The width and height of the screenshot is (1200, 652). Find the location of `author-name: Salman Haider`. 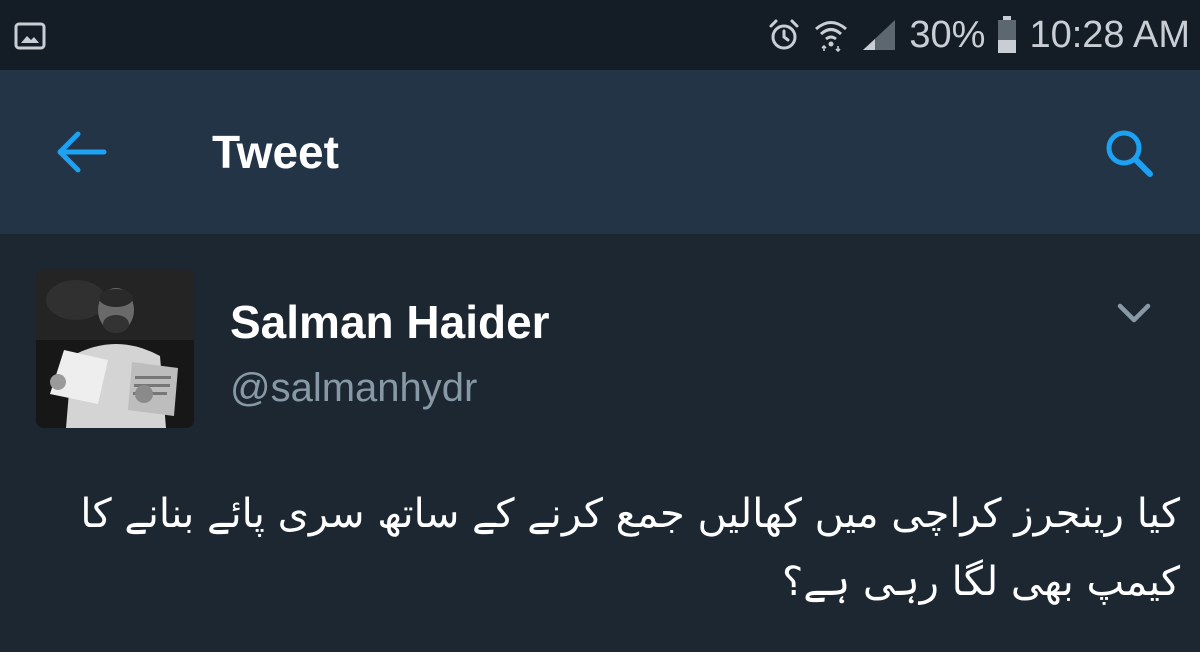

author-name: Salman Haider is located at coordinates (390, 322).